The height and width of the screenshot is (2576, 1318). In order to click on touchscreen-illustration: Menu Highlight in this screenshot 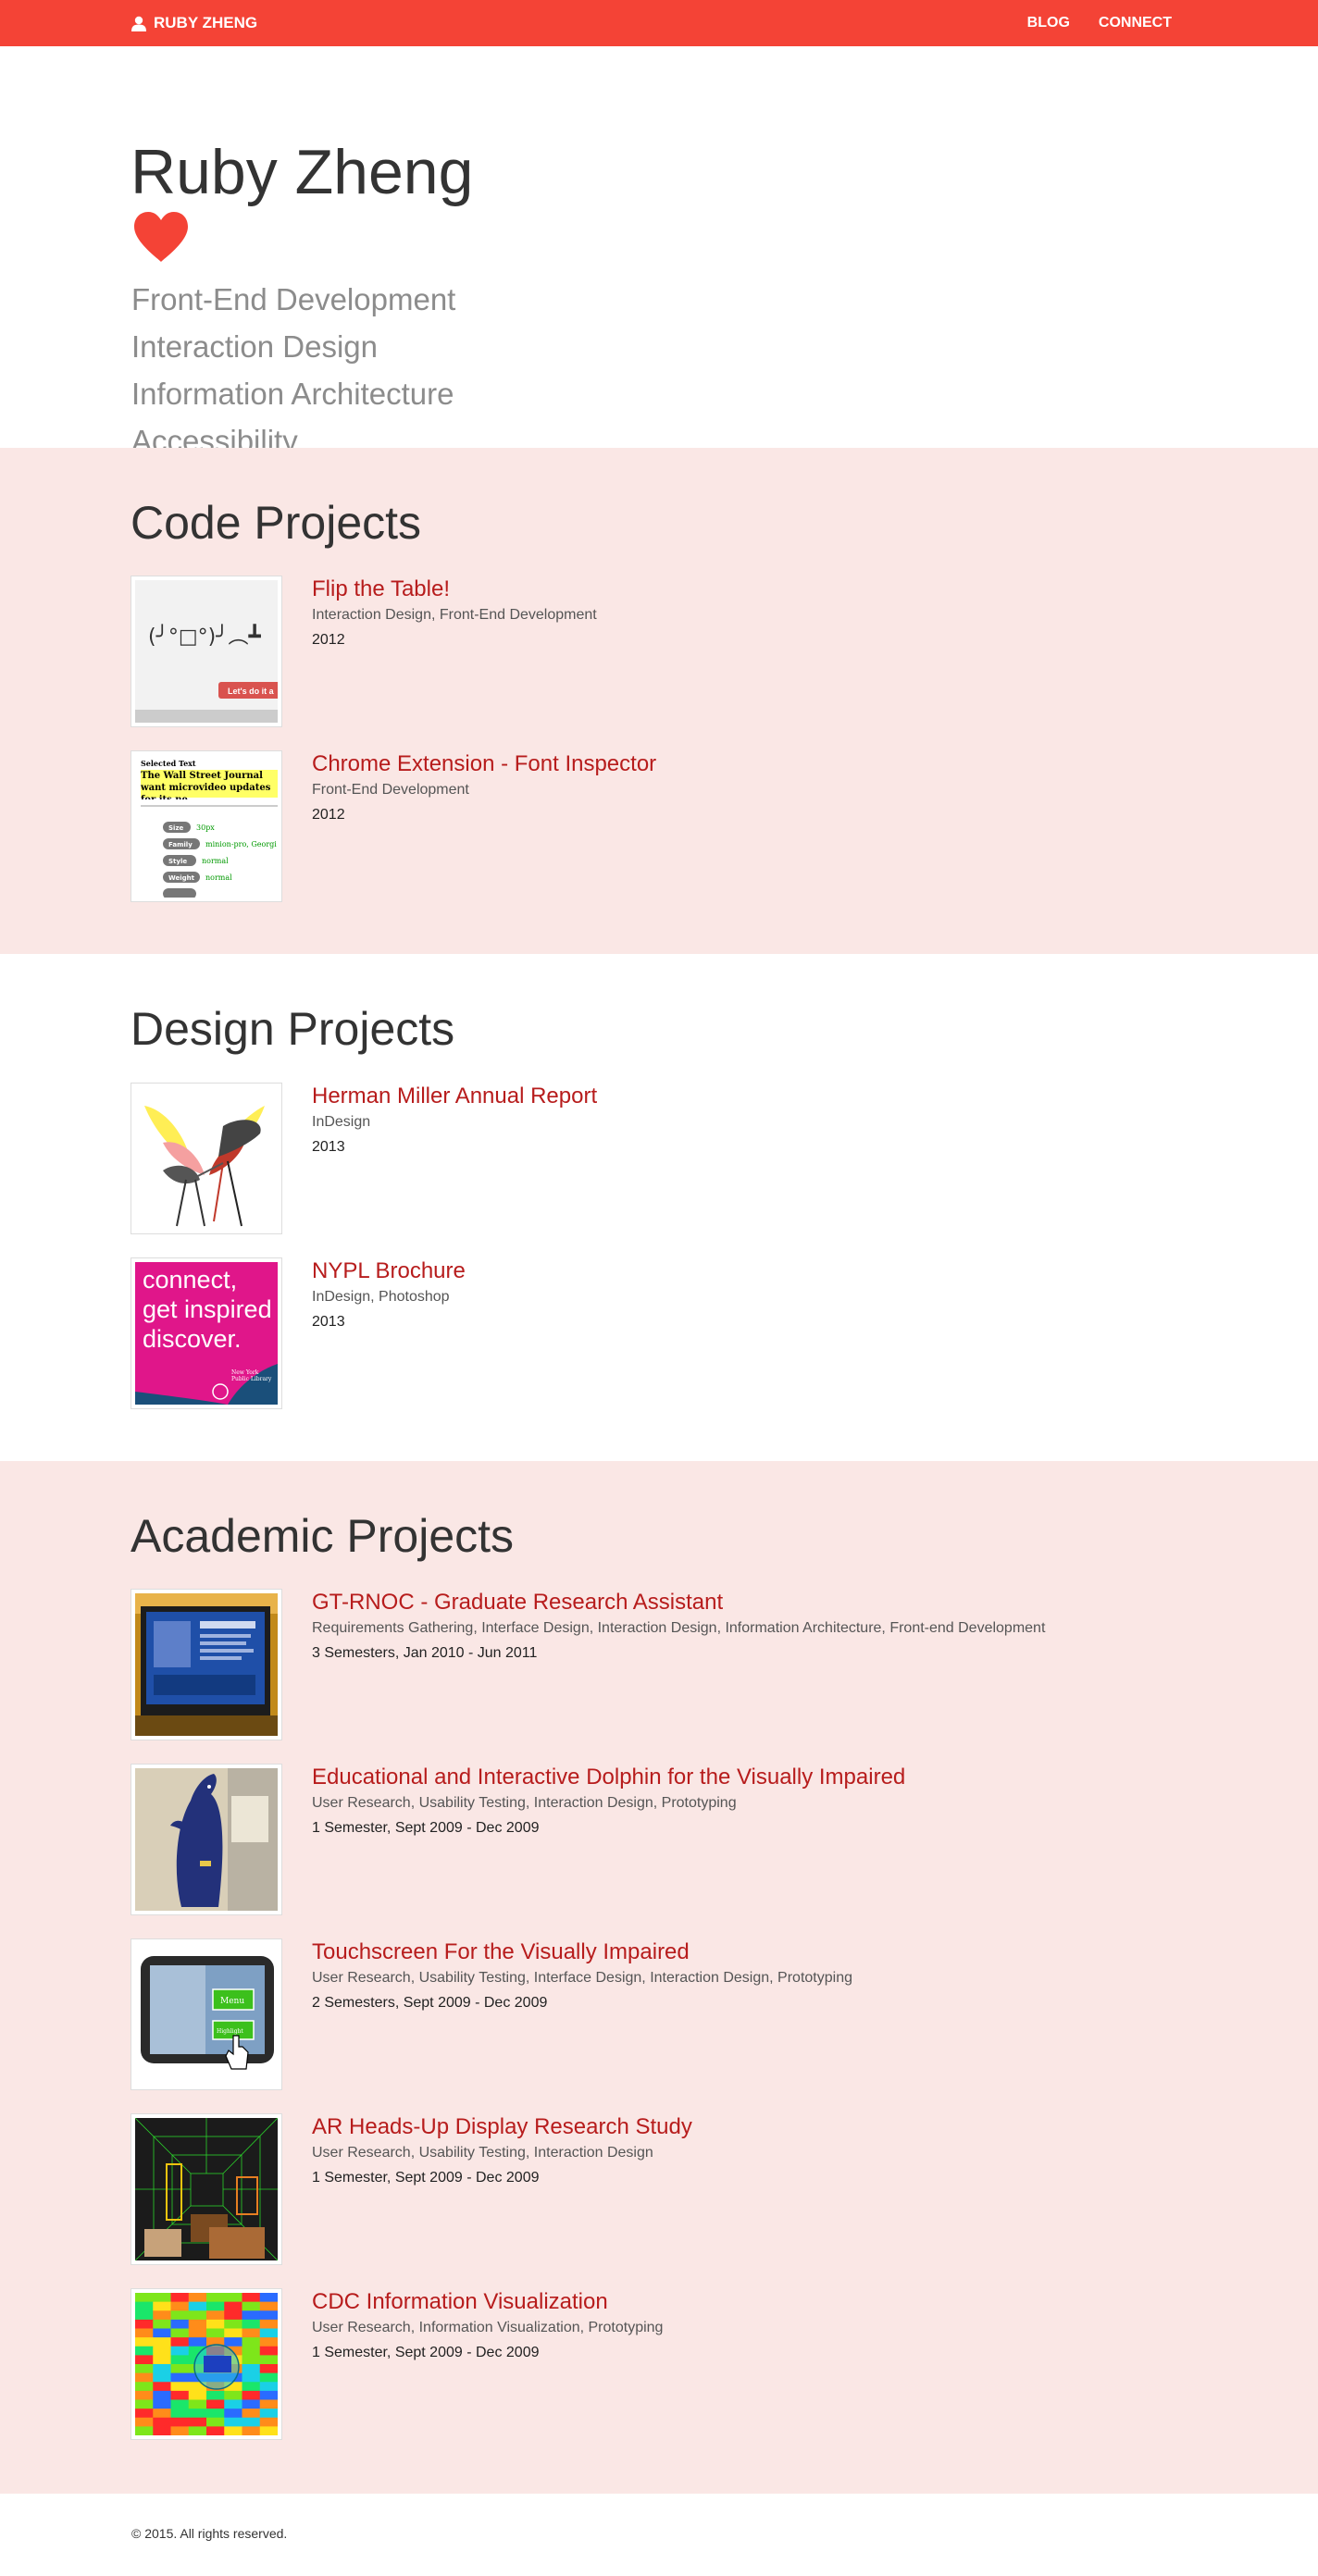, I will do `click(206, 2015)`.